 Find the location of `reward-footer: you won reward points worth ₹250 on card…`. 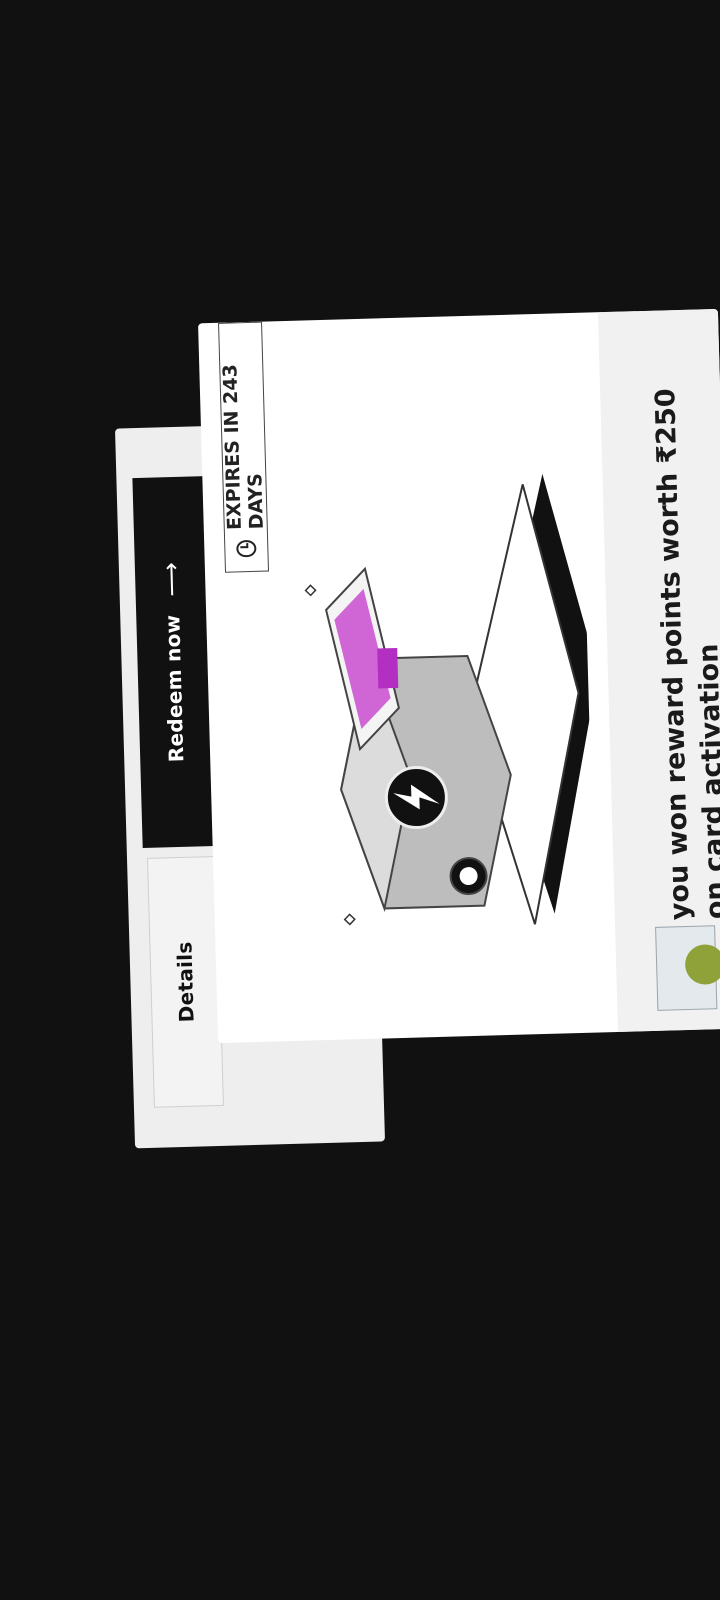

reward-footer: you won reward points worth ₹250 on card… is located at coordinates (658, 670).